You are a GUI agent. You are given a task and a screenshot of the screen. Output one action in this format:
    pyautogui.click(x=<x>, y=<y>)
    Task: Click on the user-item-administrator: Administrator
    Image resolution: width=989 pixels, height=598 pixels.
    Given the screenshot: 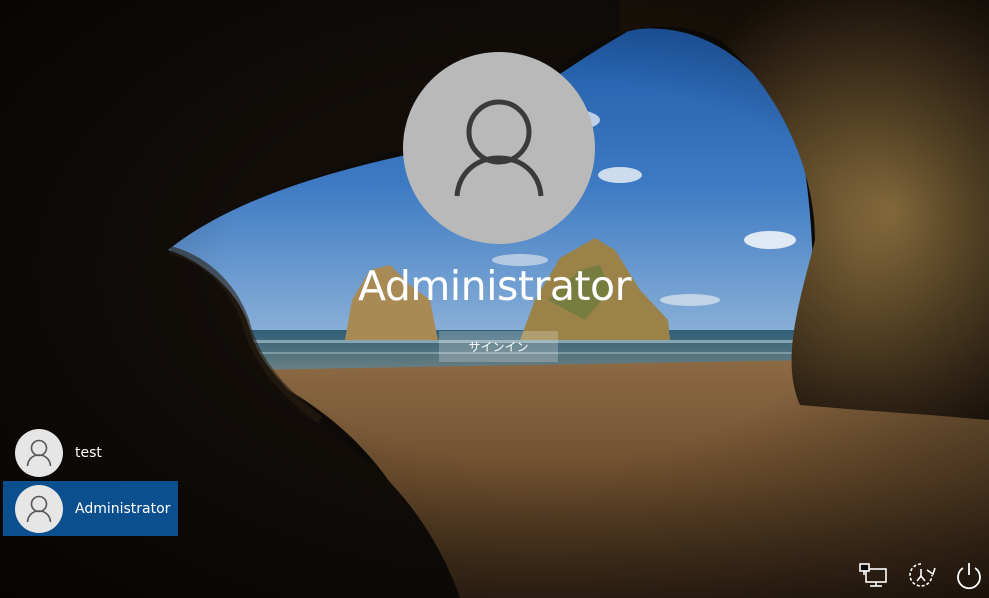 What is the action you would take?
    pyautogui.click(x=90, y=508)
    